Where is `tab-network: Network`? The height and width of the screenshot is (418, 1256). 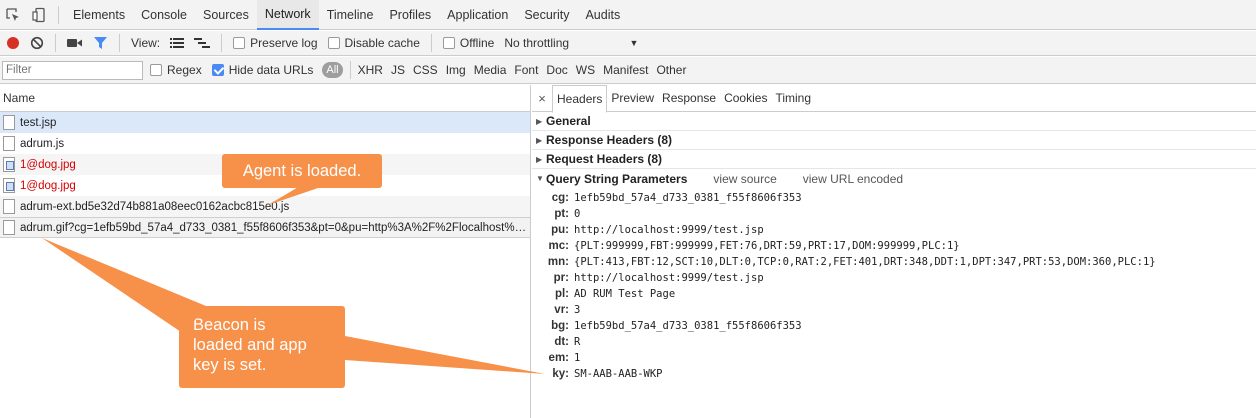 tab-network: Network is located at coordinates (287, 15).